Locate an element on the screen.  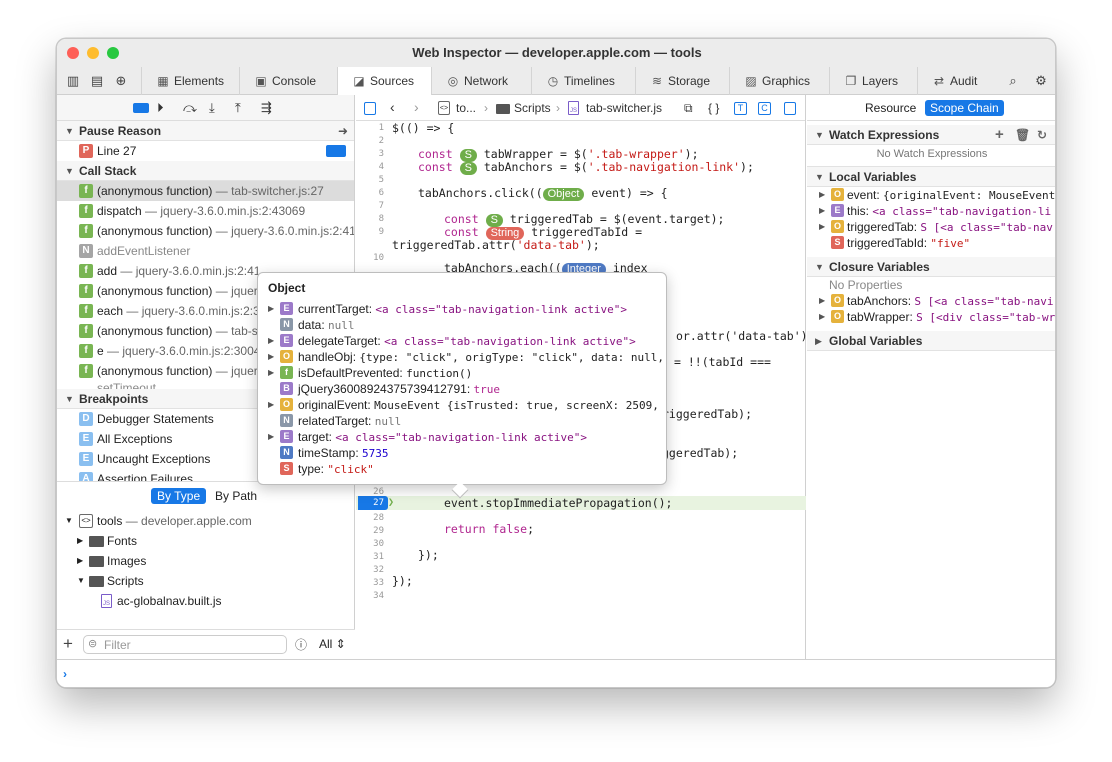
property-row: BjQuery36008924375739412791: true is located at coordinates (462, 389).